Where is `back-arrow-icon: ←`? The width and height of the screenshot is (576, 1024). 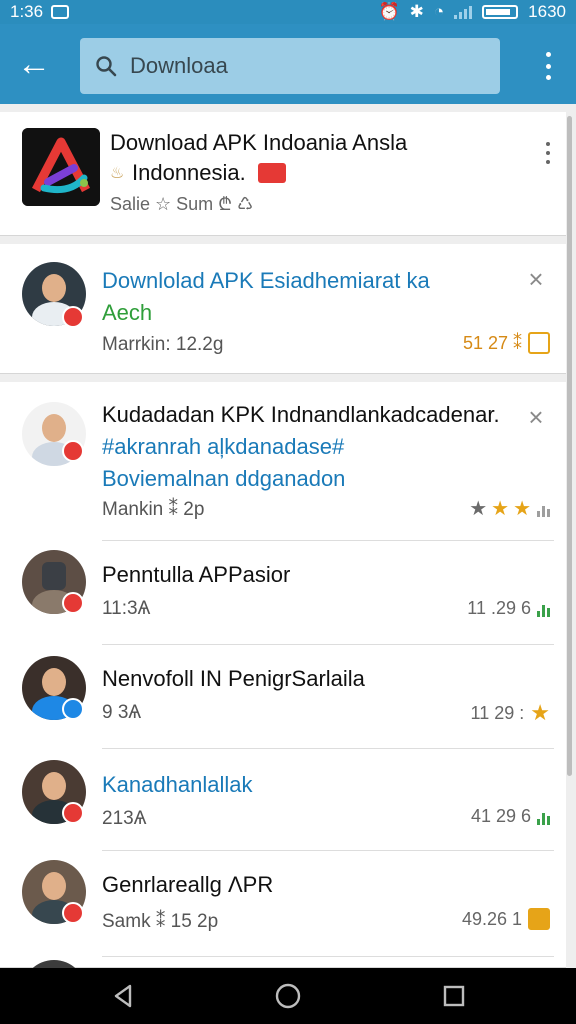
back-arrow-icon: ← is located at coordinates (34, 66).